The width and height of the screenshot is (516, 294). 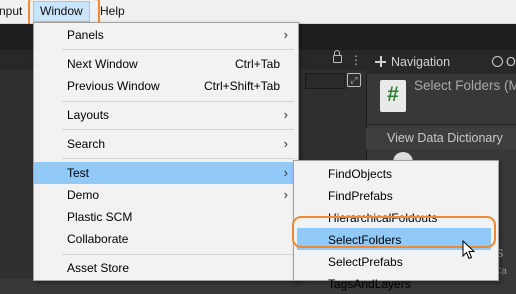 I want to click on submenu-item-label: SelectPrefabs, so click(x=365, y=262).